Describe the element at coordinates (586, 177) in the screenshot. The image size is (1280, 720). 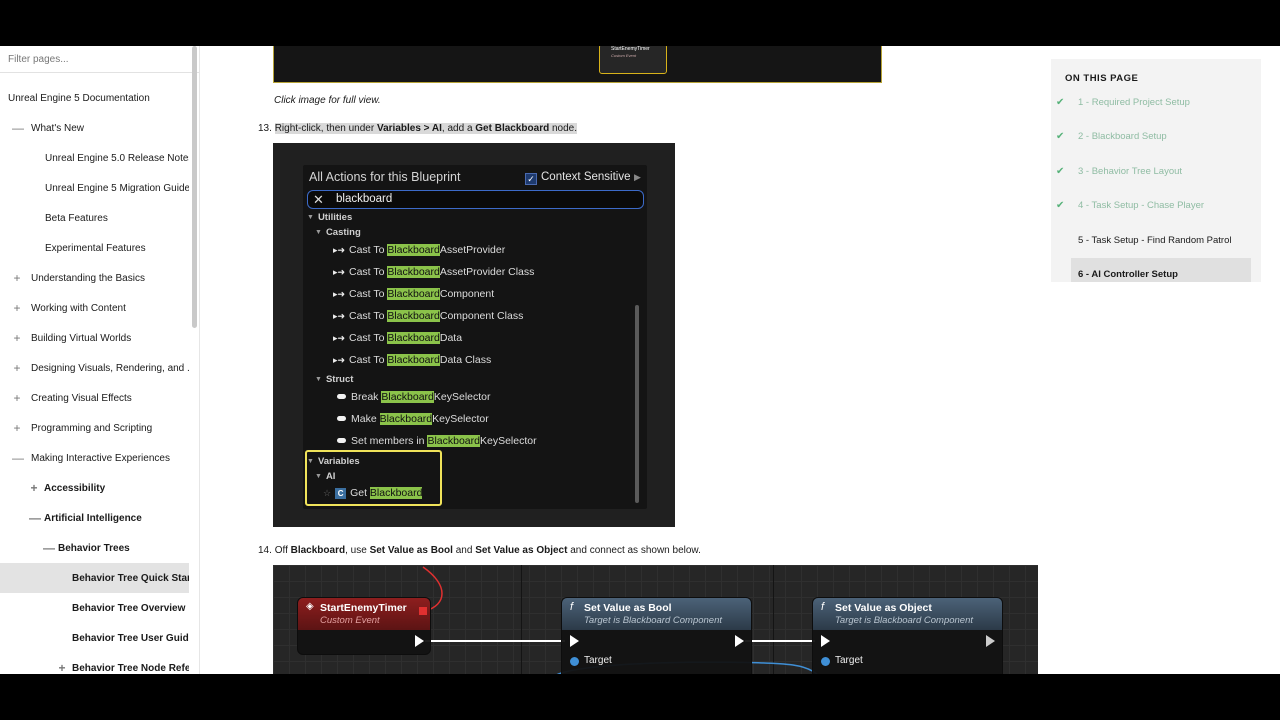
I see `context-sensitive-label: Context Sensitive` at that location.